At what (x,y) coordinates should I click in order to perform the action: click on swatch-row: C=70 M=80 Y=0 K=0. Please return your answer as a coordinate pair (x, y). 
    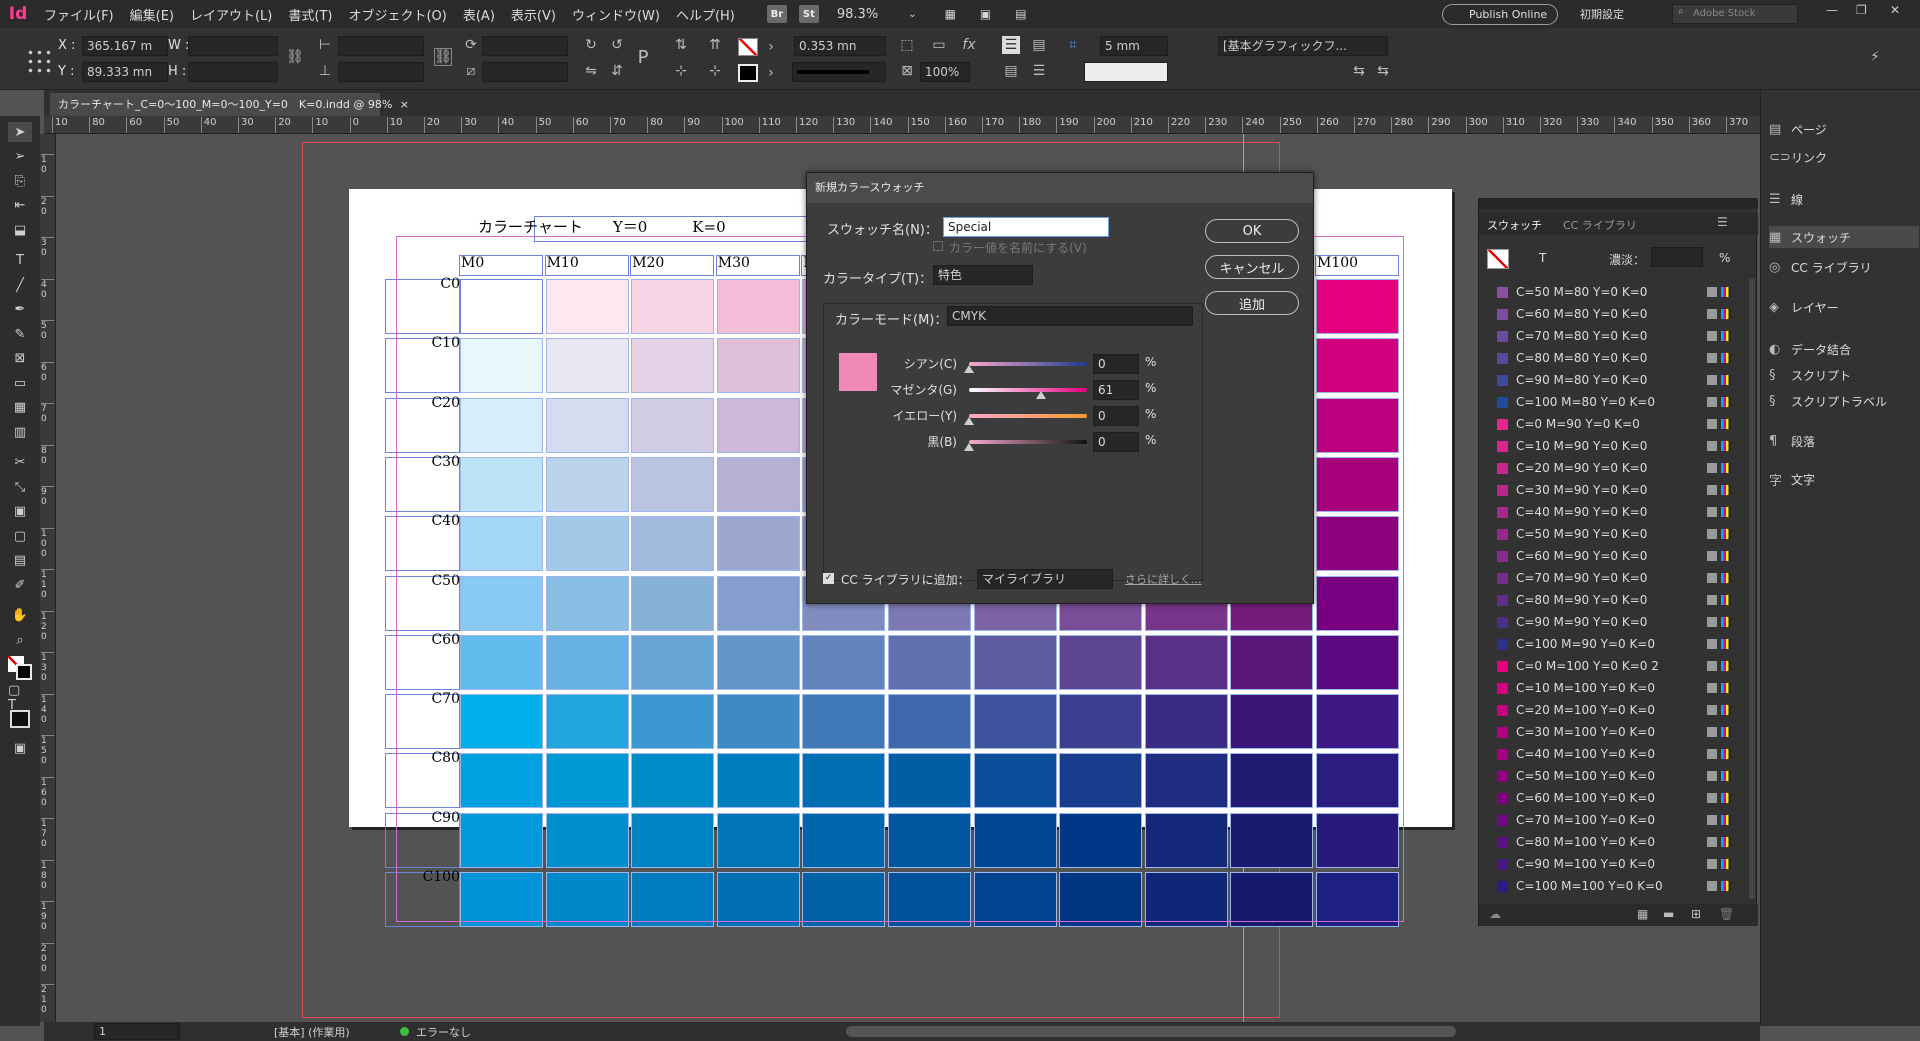
    Looking at the image, I should click on (1610, 336).